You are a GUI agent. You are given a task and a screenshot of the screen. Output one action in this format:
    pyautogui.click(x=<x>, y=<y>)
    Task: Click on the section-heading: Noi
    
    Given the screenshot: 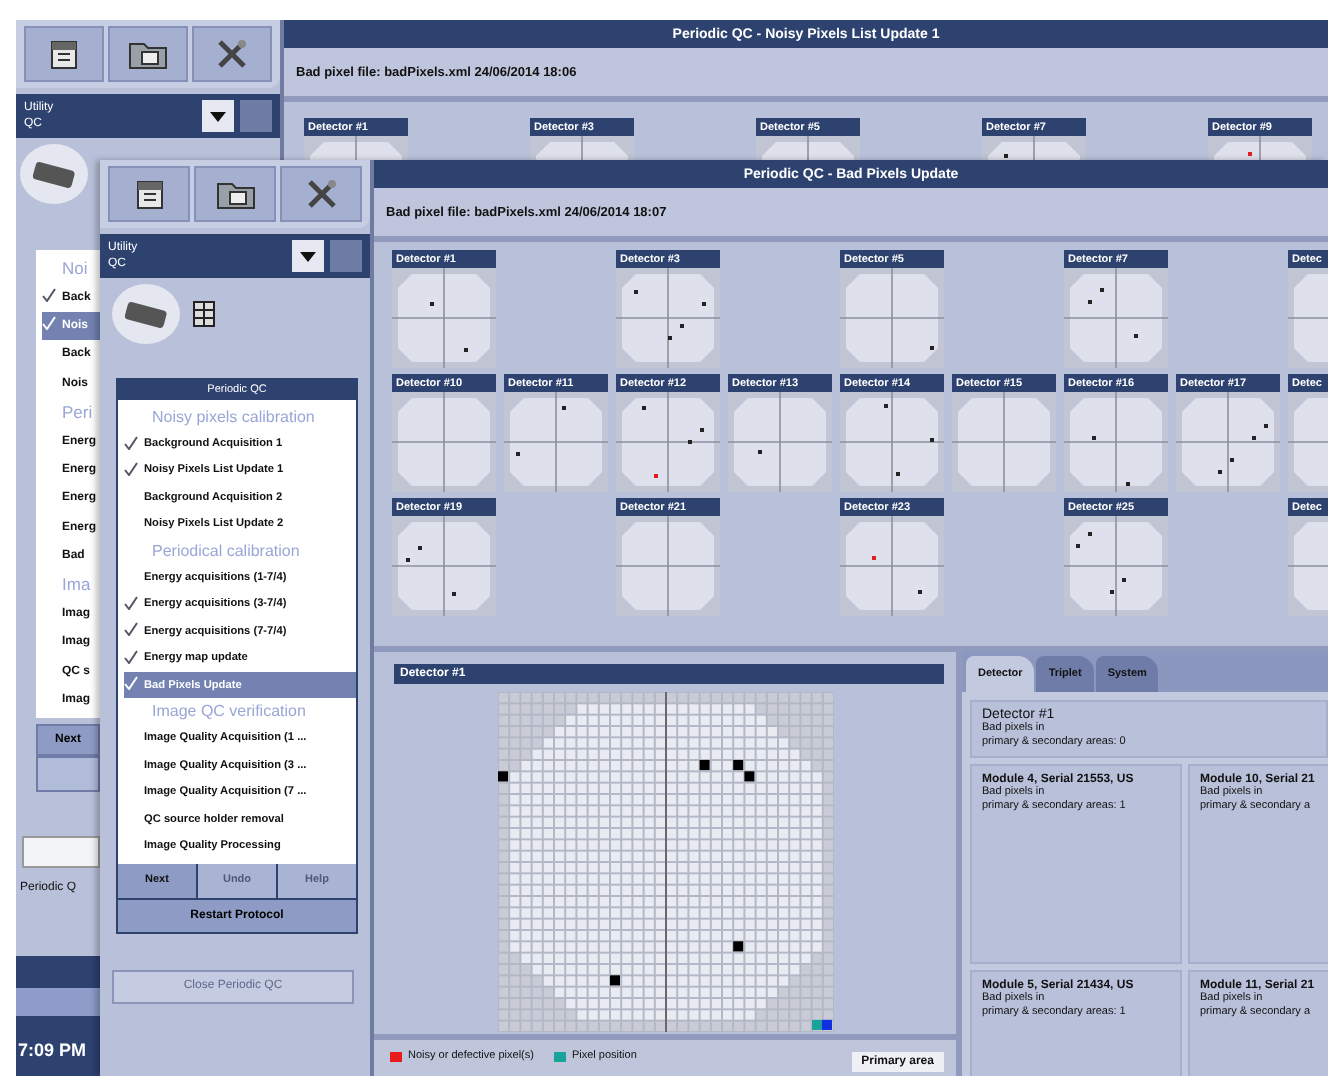 What is the action you would take?
    pyautogui.click(x=75, y=268)
    